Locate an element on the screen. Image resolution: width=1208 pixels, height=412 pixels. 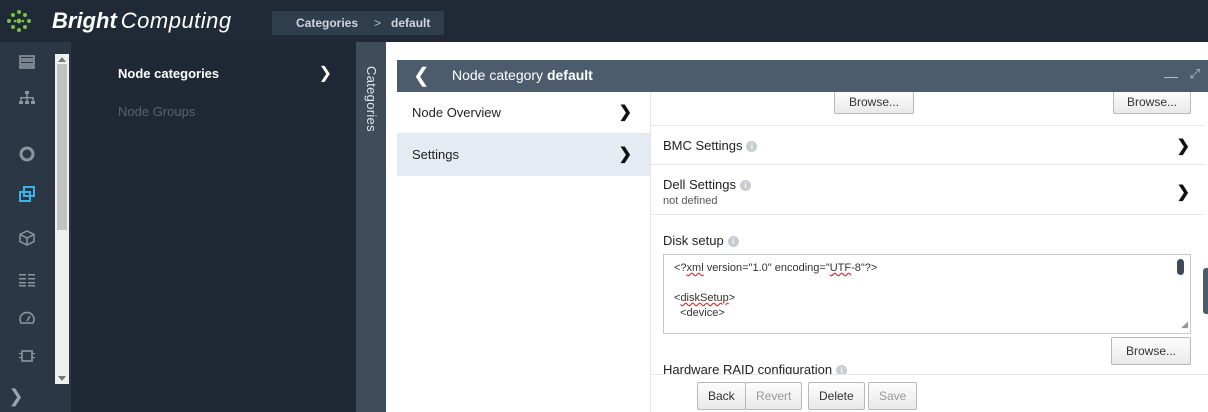
bmc-settings-label: BMC Settings is located at coordinates (703, 145).